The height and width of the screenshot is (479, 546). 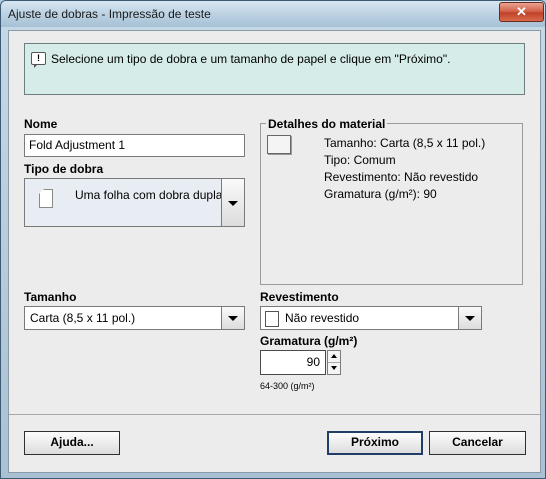 I want to click on title-bar: Ajuste de dobras - Impressão de teste ✕, so click(x=273, y=14).